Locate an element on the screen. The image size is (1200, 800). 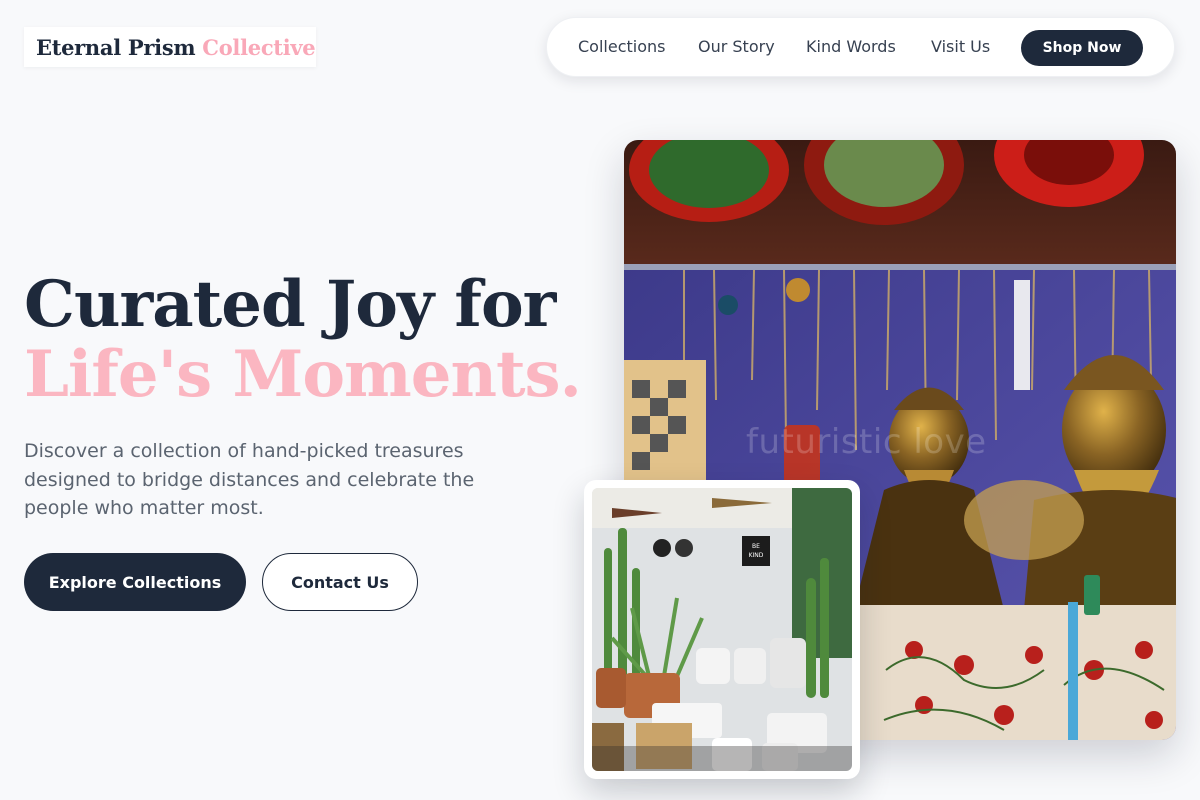
contact-us-button: Contact Us is located at coordinates (340, 582).